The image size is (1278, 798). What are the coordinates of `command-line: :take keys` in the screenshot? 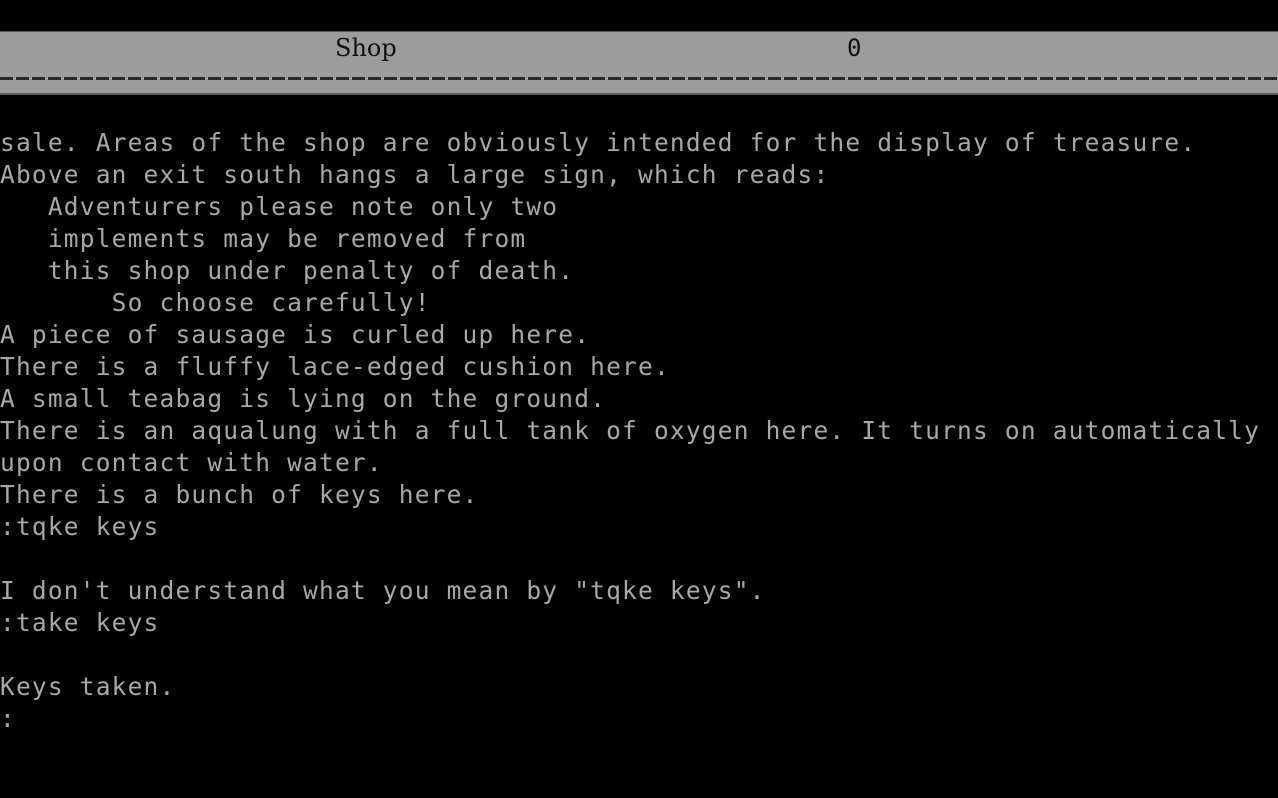 It's located at (80, 622).